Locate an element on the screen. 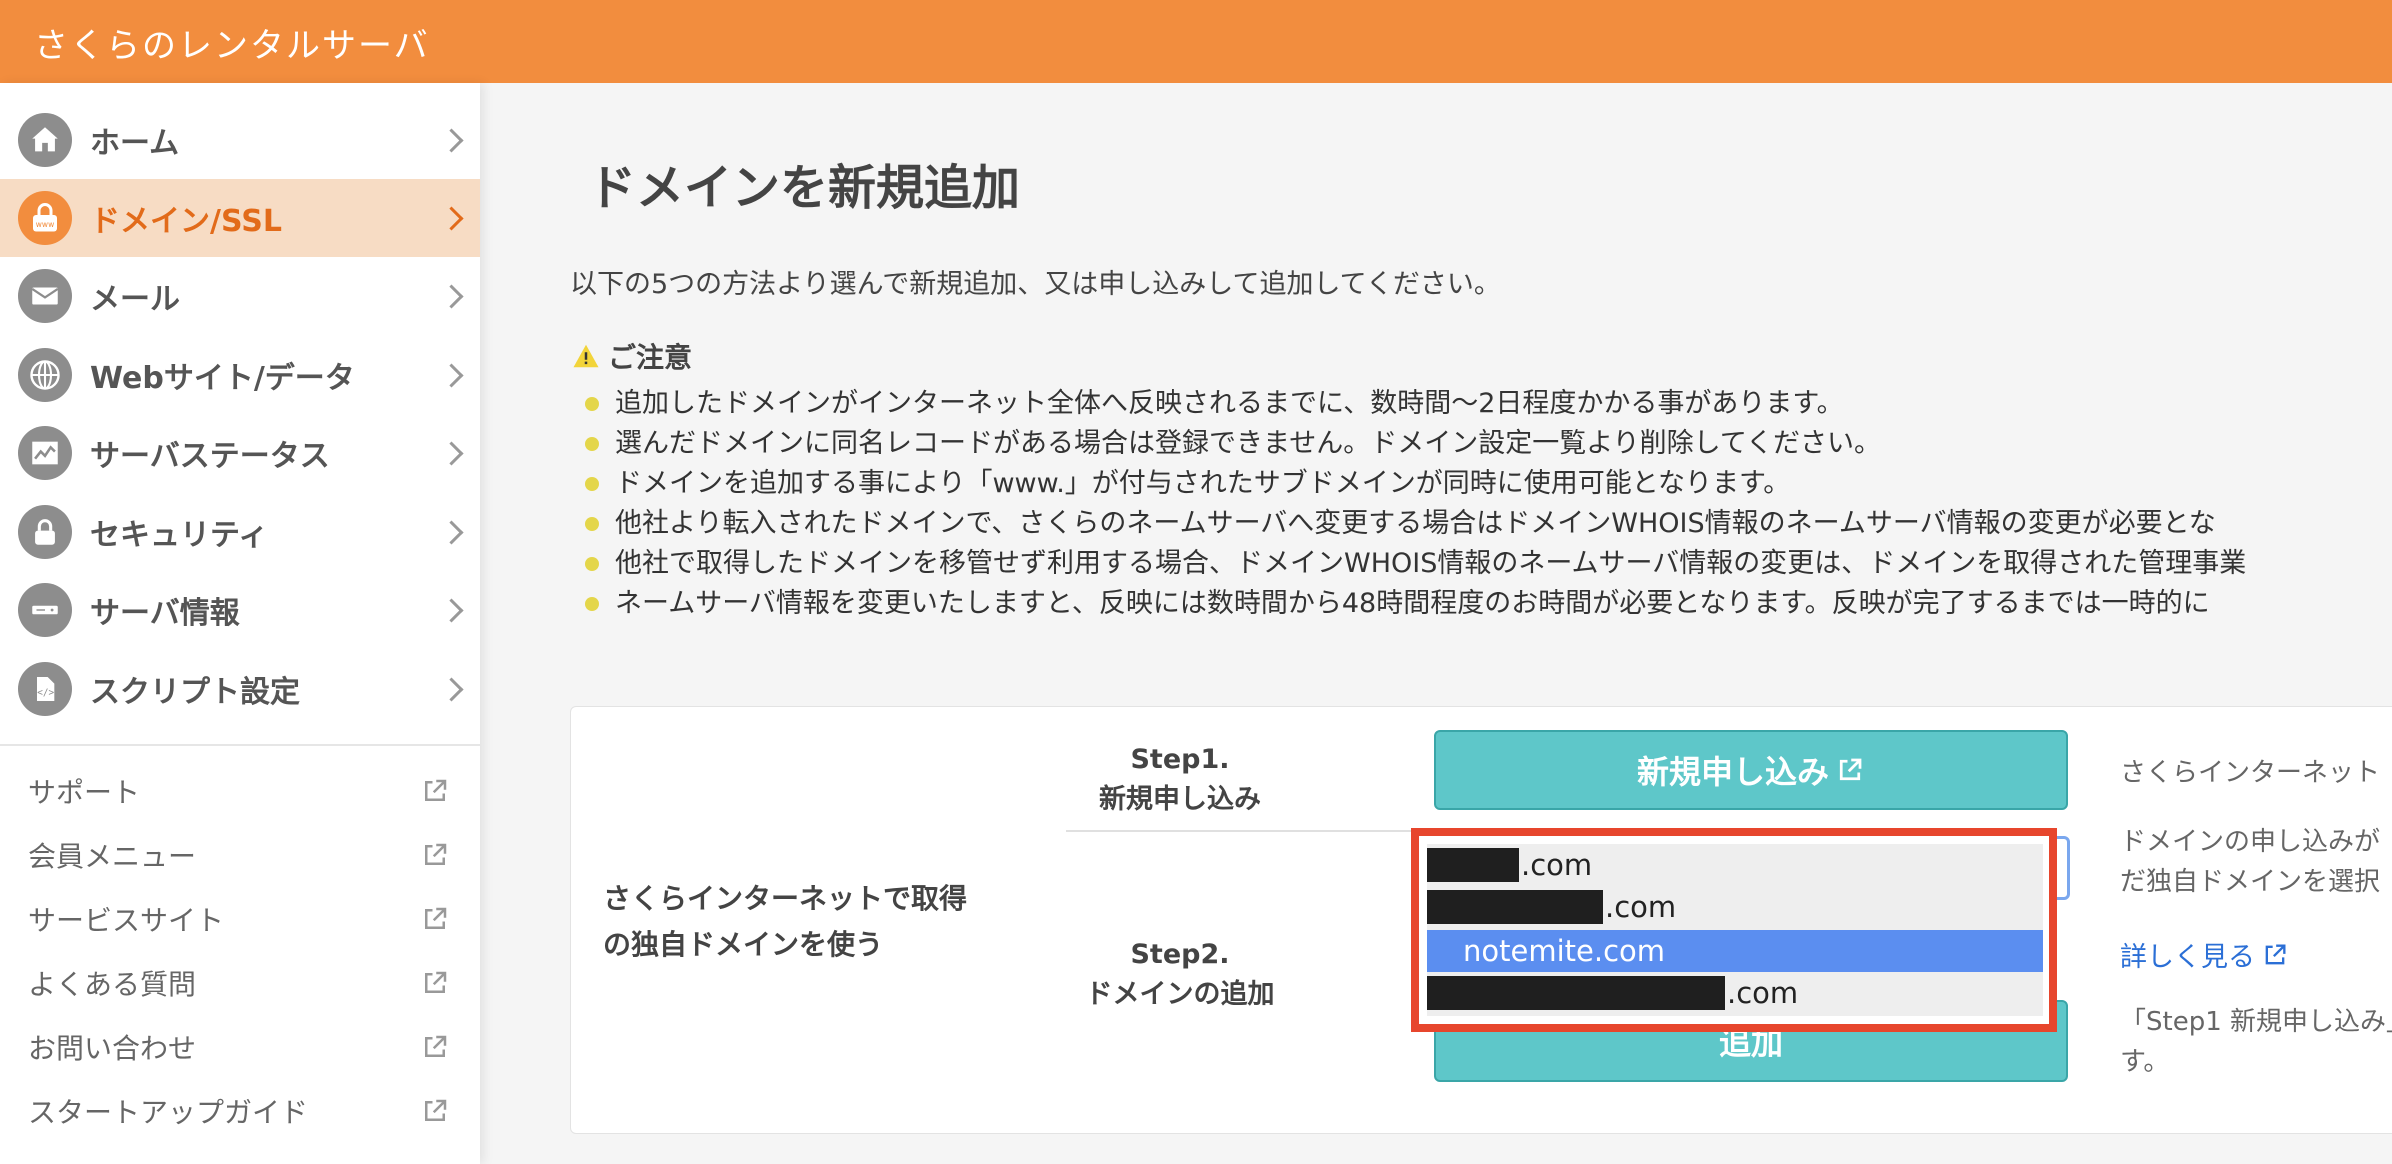 The image size is (2392, 1164). sidebar-item-domain-ssl: www ドメイン/SSL is located at coordinates (240, 218).